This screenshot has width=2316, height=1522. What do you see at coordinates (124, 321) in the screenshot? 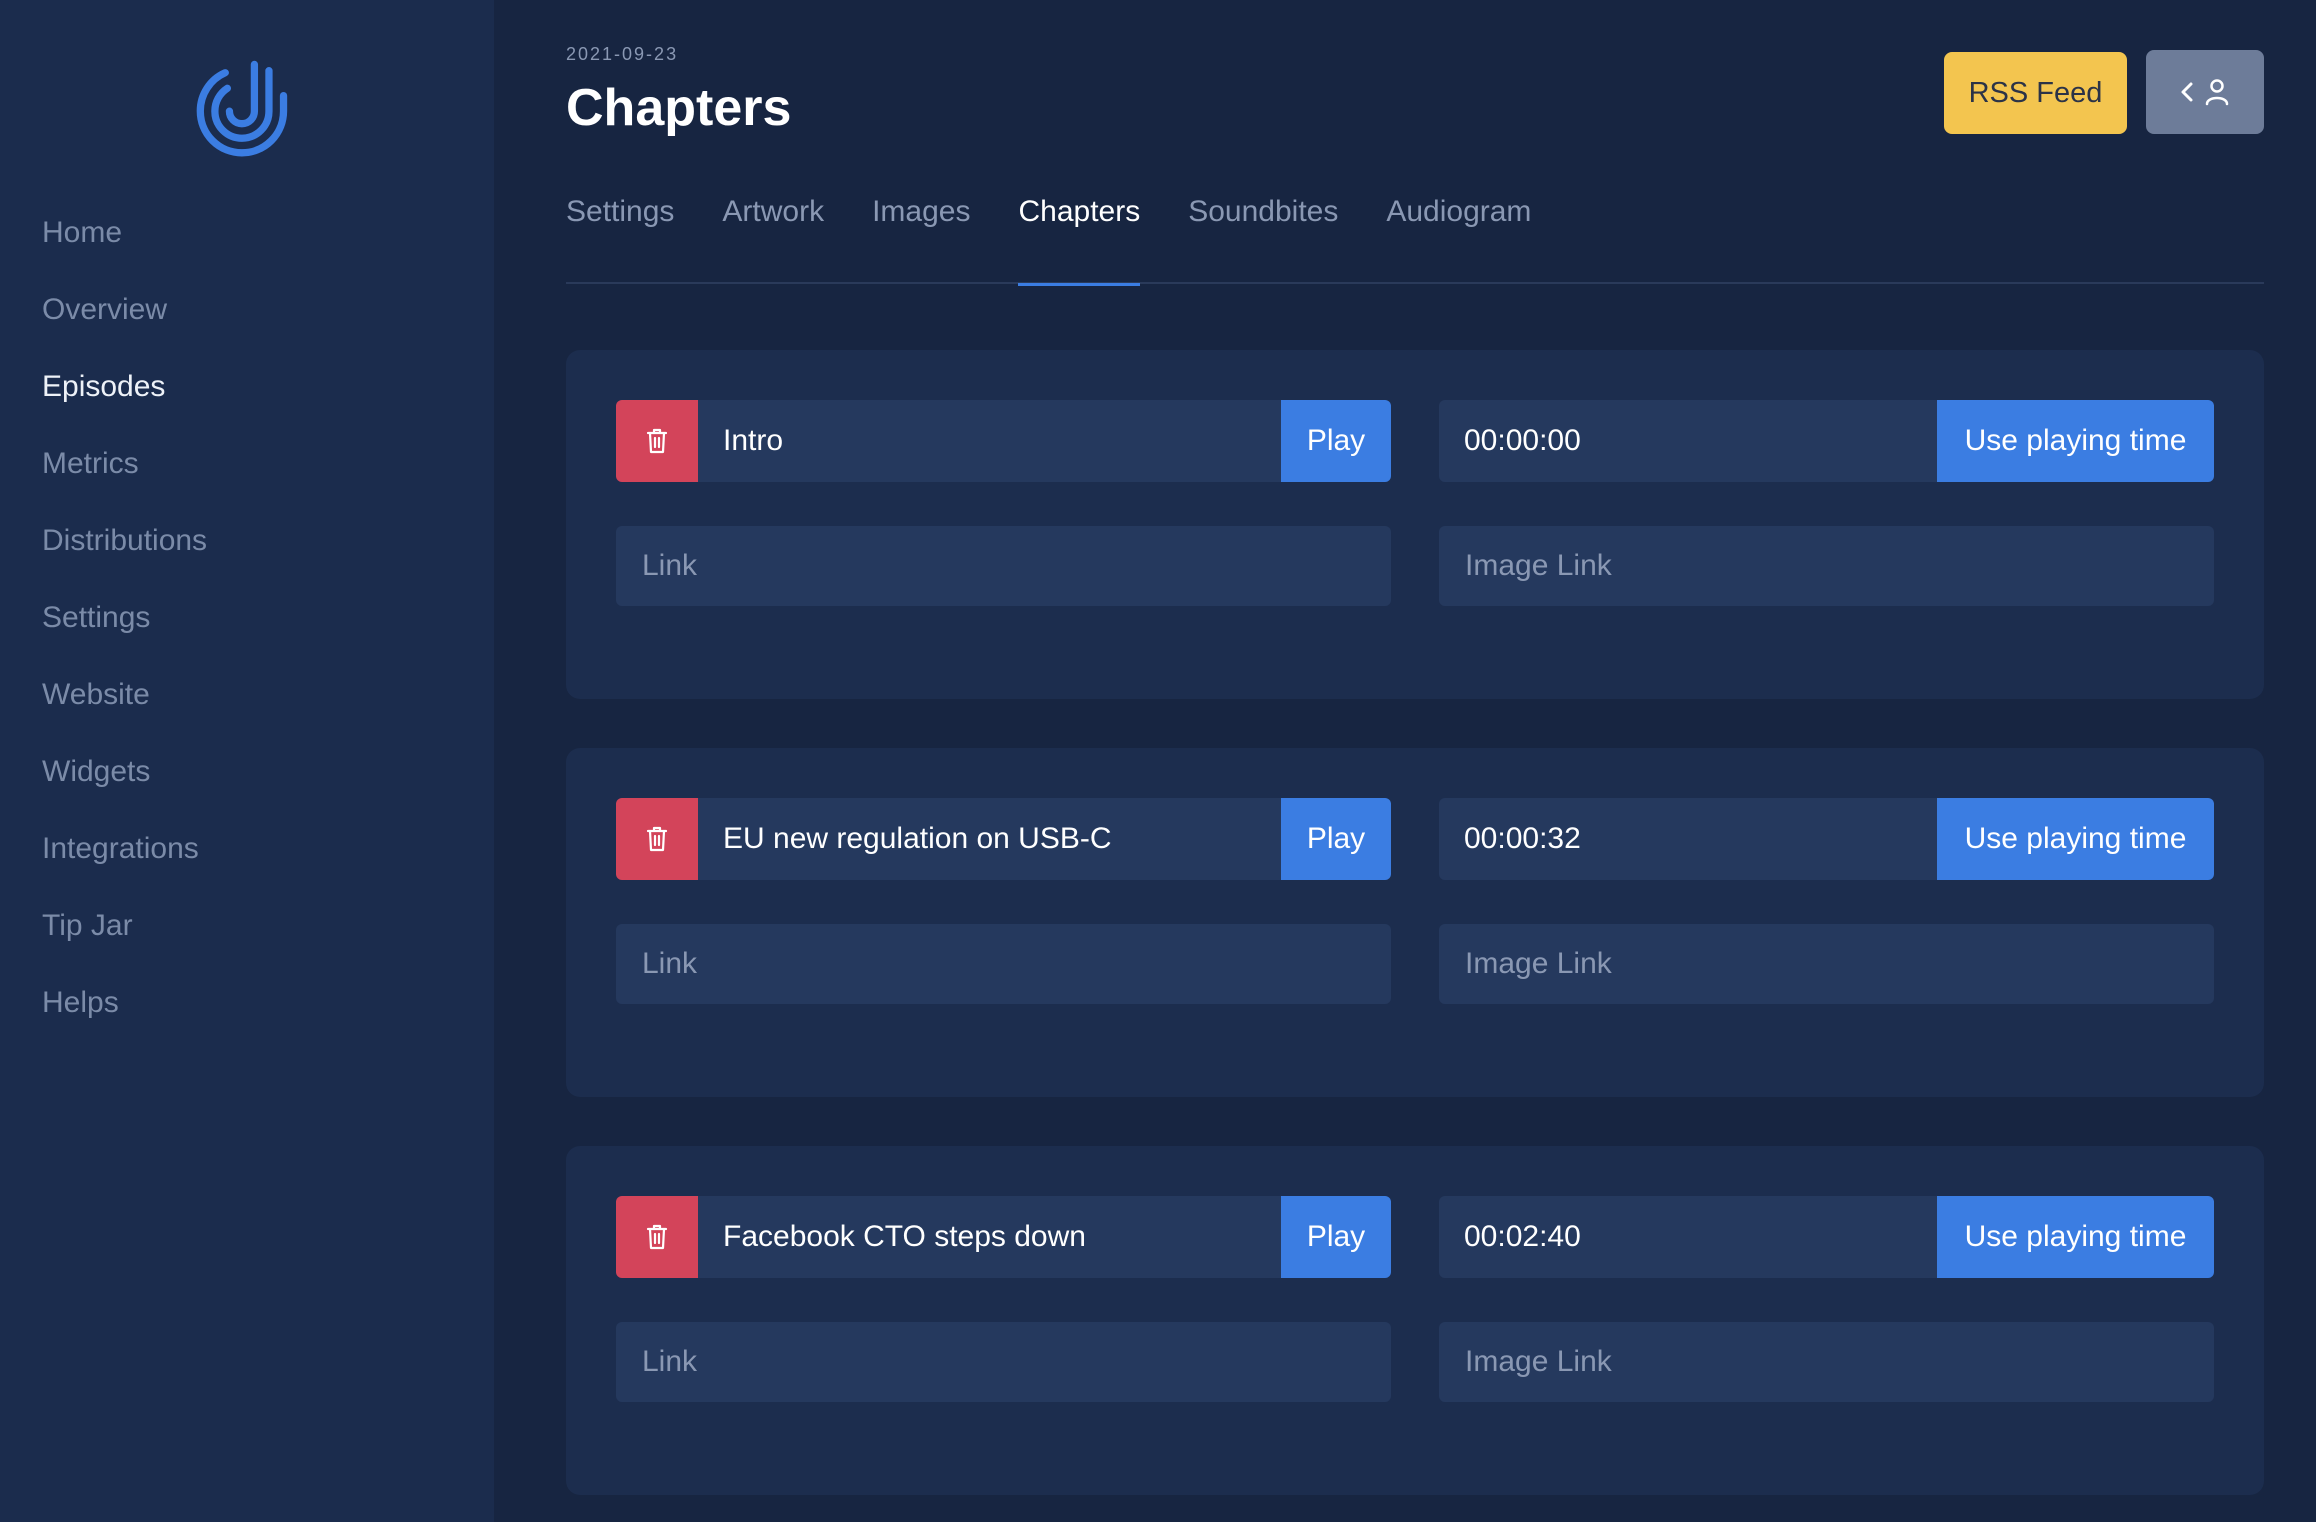
I see `sidebar-item-overview: Overview` at bounding box center [124, 321].